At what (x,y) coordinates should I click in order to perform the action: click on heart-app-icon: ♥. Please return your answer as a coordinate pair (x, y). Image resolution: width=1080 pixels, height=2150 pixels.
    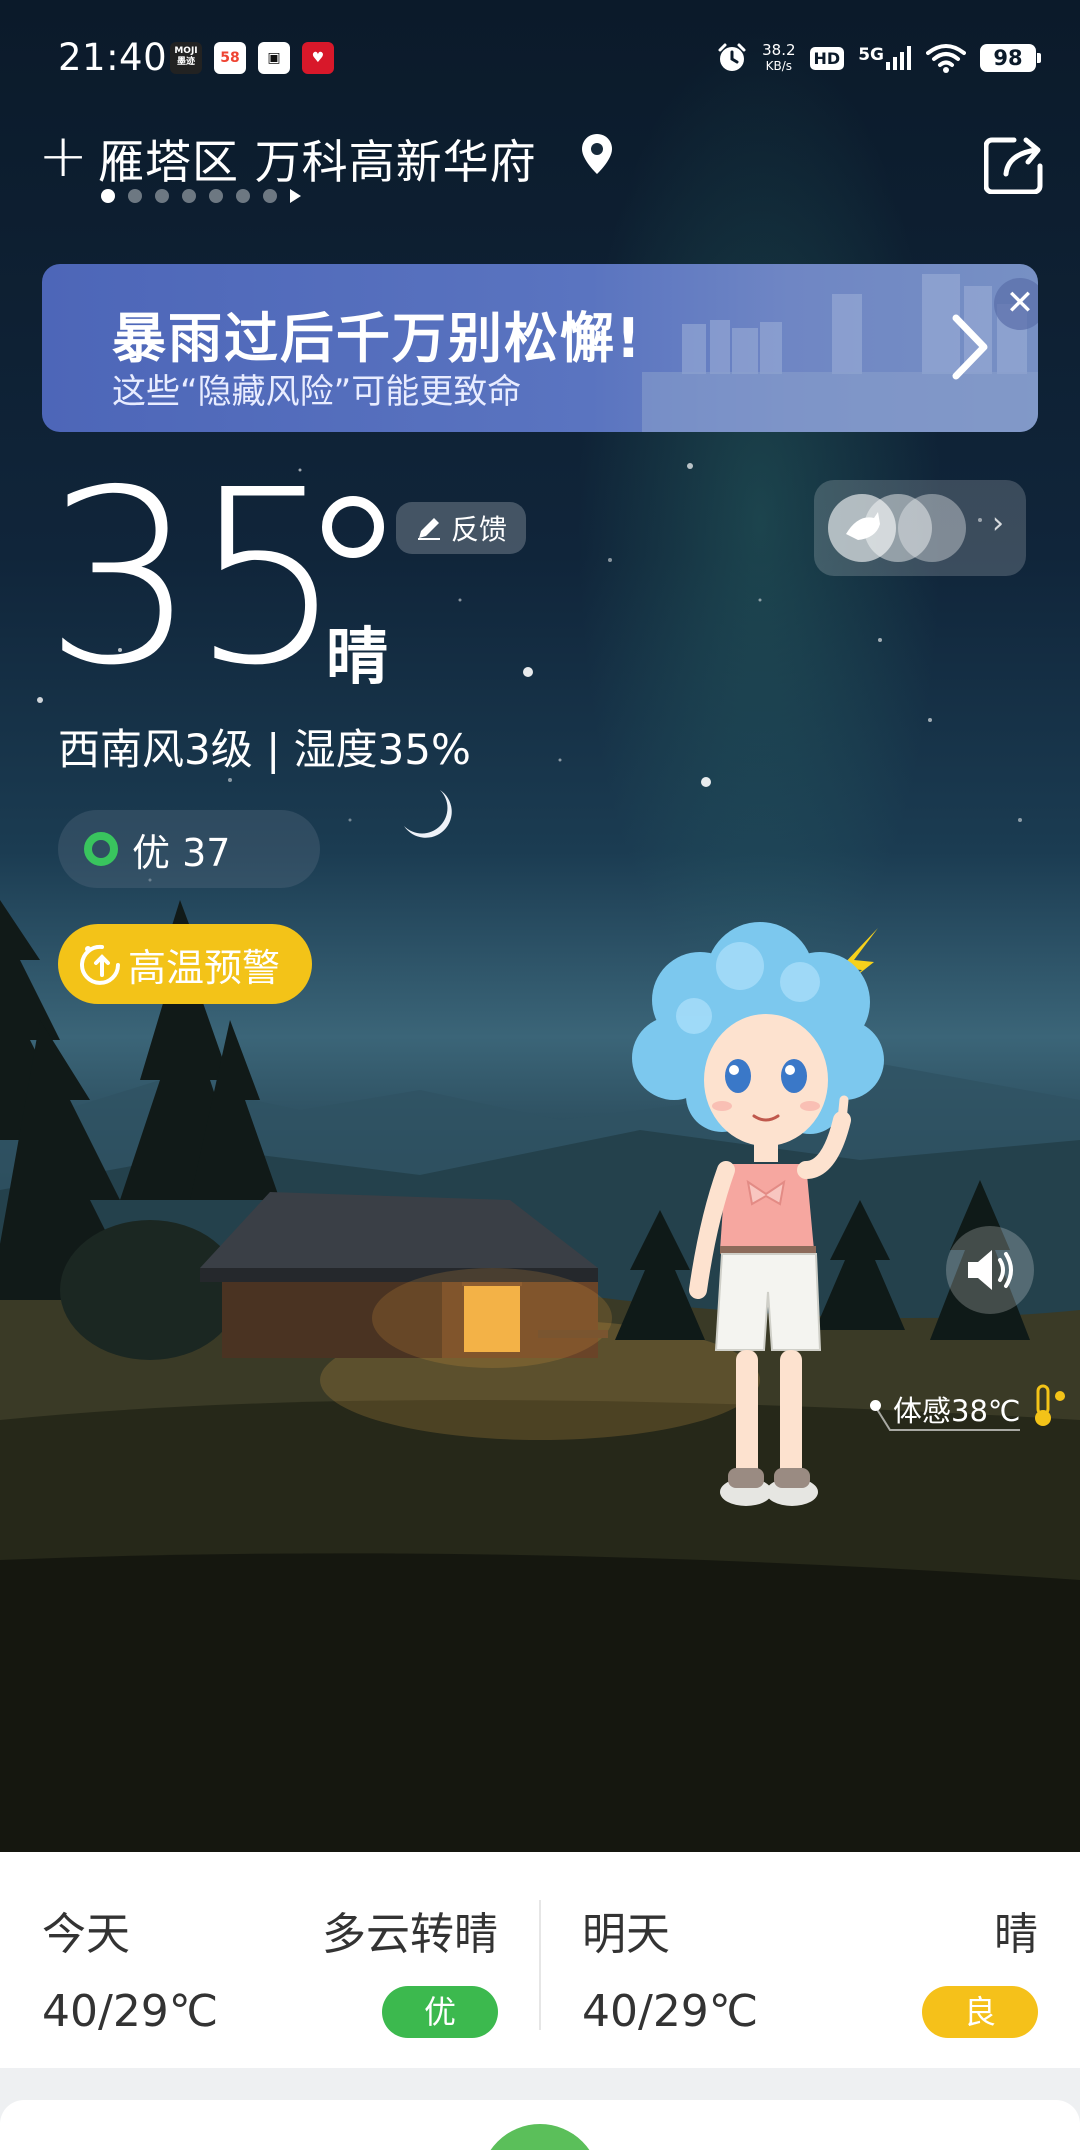
    Looking at the image, I should click on (318, 58).